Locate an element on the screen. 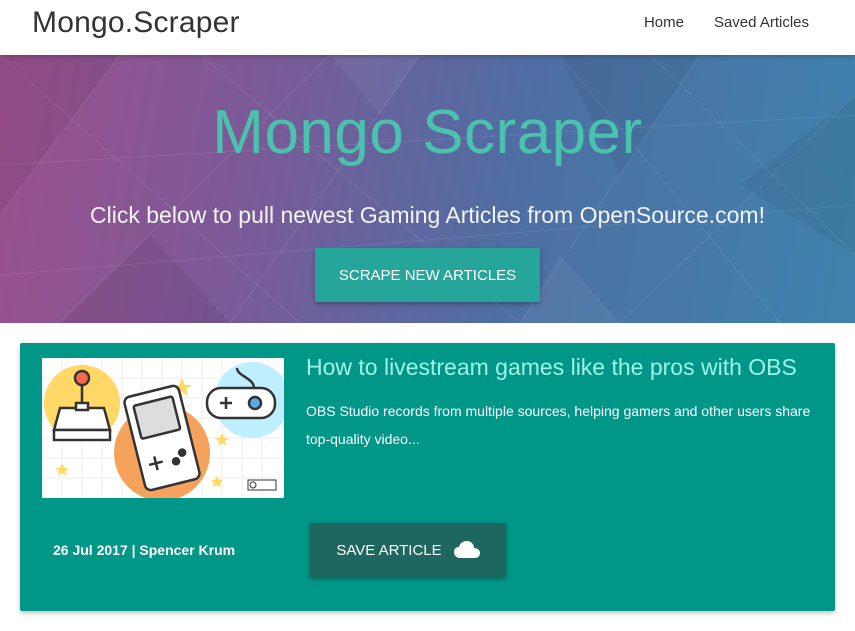 This screenshot has width=855, height=631. hero-title: Mongo Scraper is located at coordinates (427, 132).